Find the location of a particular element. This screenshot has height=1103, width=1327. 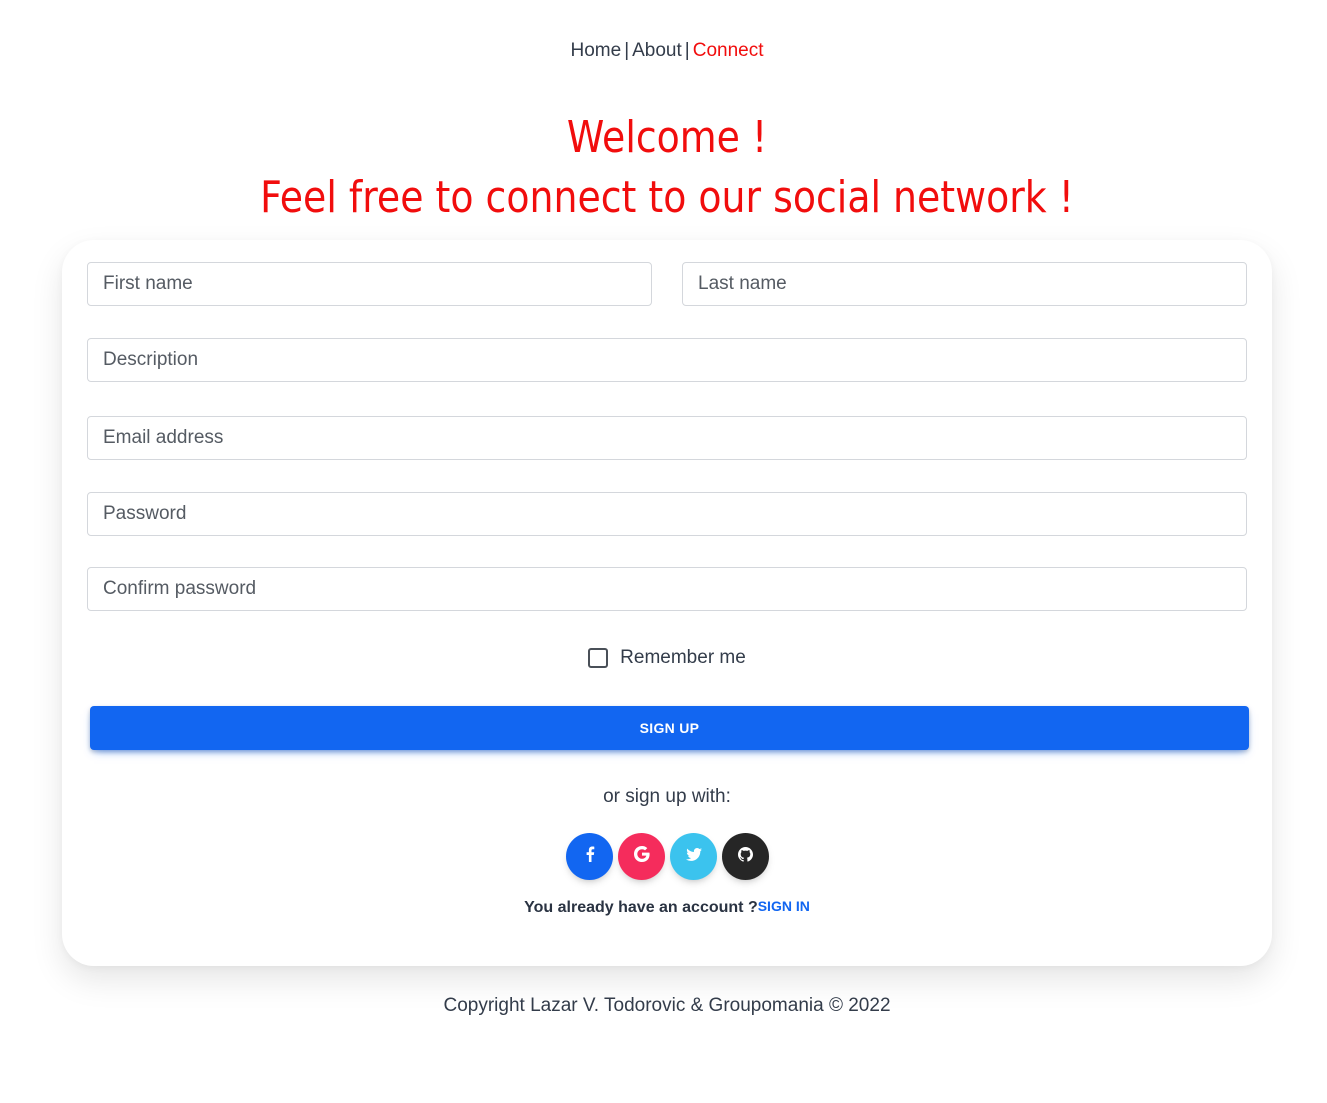

email-input is located at coordinates (667, 438).